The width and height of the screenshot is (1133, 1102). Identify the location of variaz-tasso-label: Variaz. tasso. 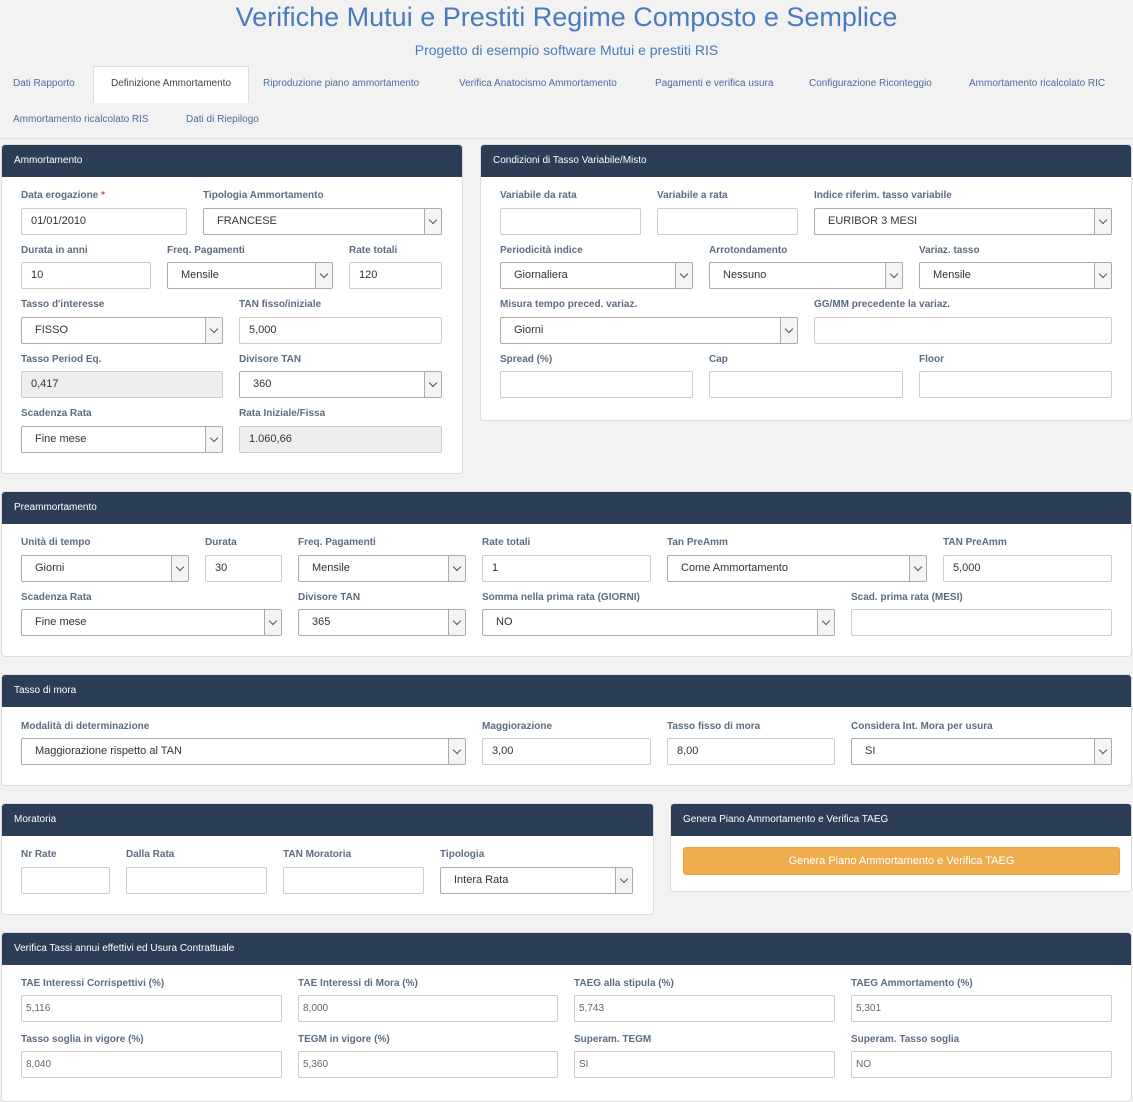
(949, 250).